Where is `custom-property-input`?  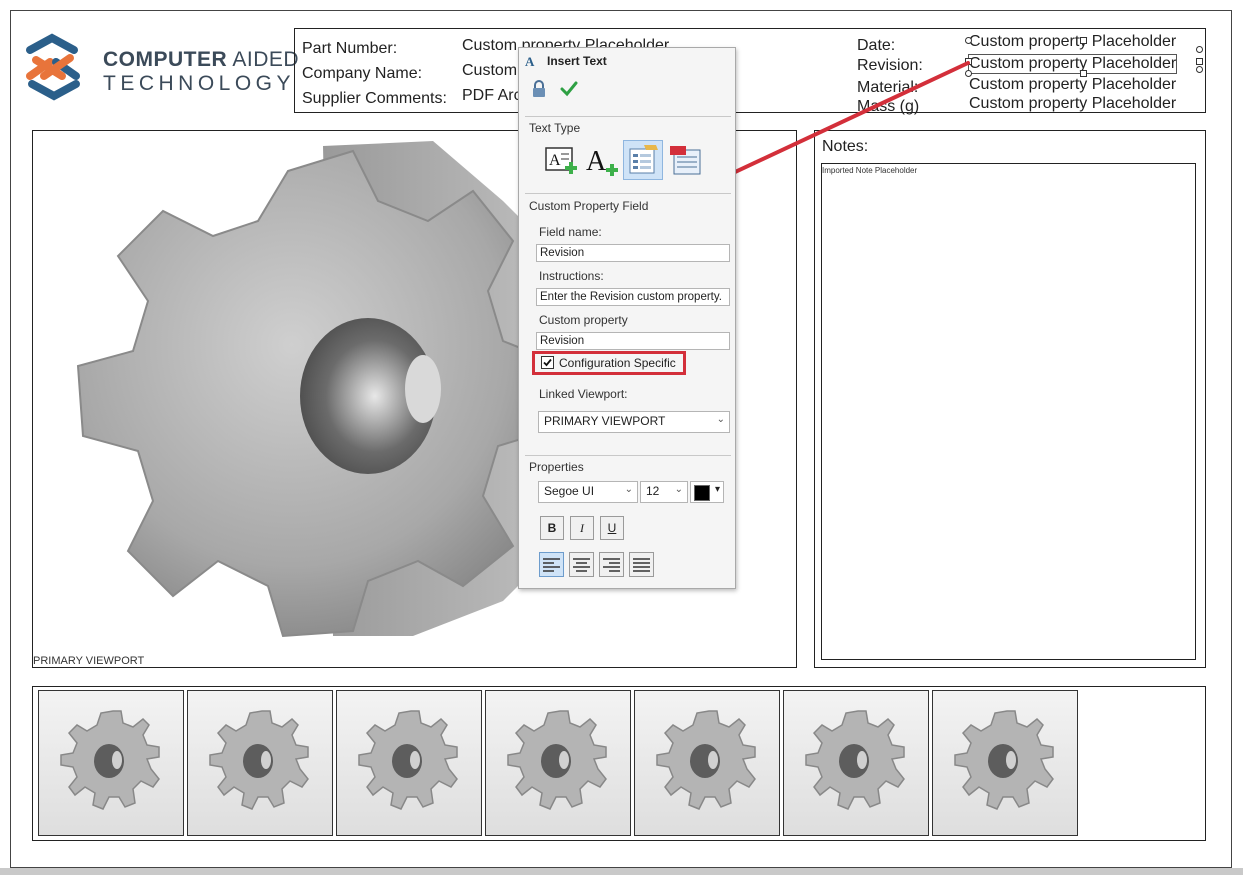 custom-property-input is located at coordinates (633, 341).